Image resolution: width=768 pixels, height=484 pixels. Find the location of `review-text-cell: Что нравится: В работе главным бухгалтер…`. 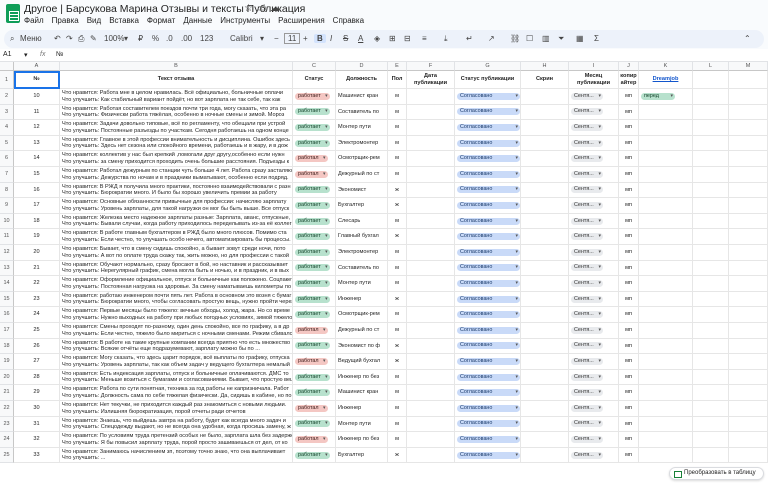

review-text-cell: Что нравится: В работе главным бухгалтер… is located at coordinates (176, 237).